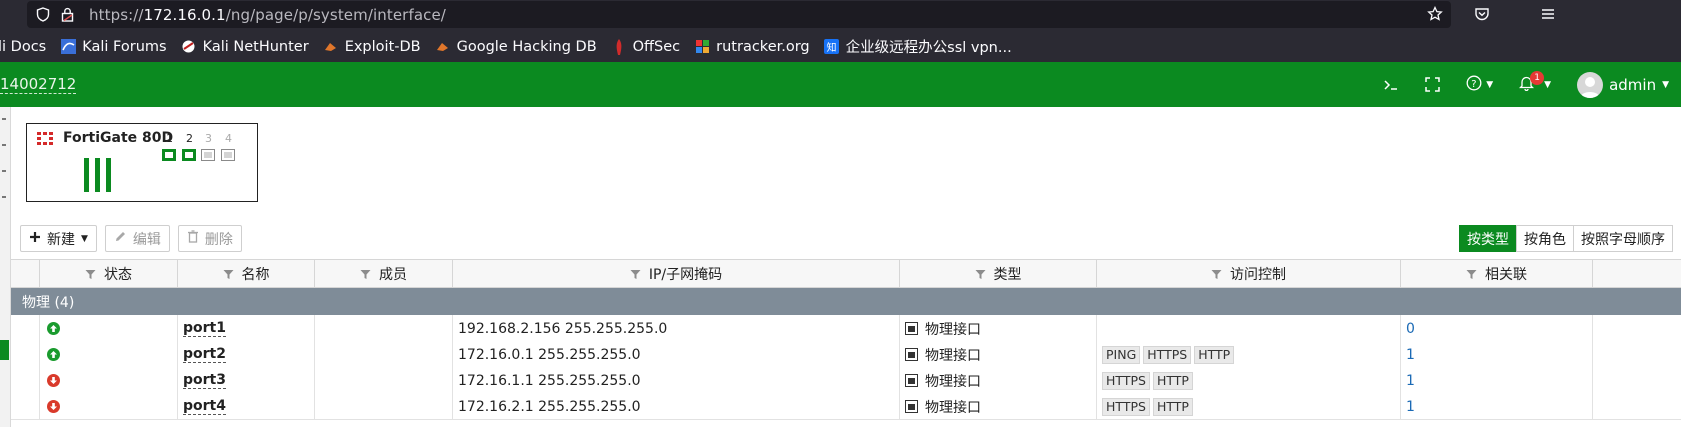 This screenshot has height=427, width=1681. What do you see at coordinates (1636, 406) in the screenshot?
I see `filler-cell` at bounding box center [1636, 406].